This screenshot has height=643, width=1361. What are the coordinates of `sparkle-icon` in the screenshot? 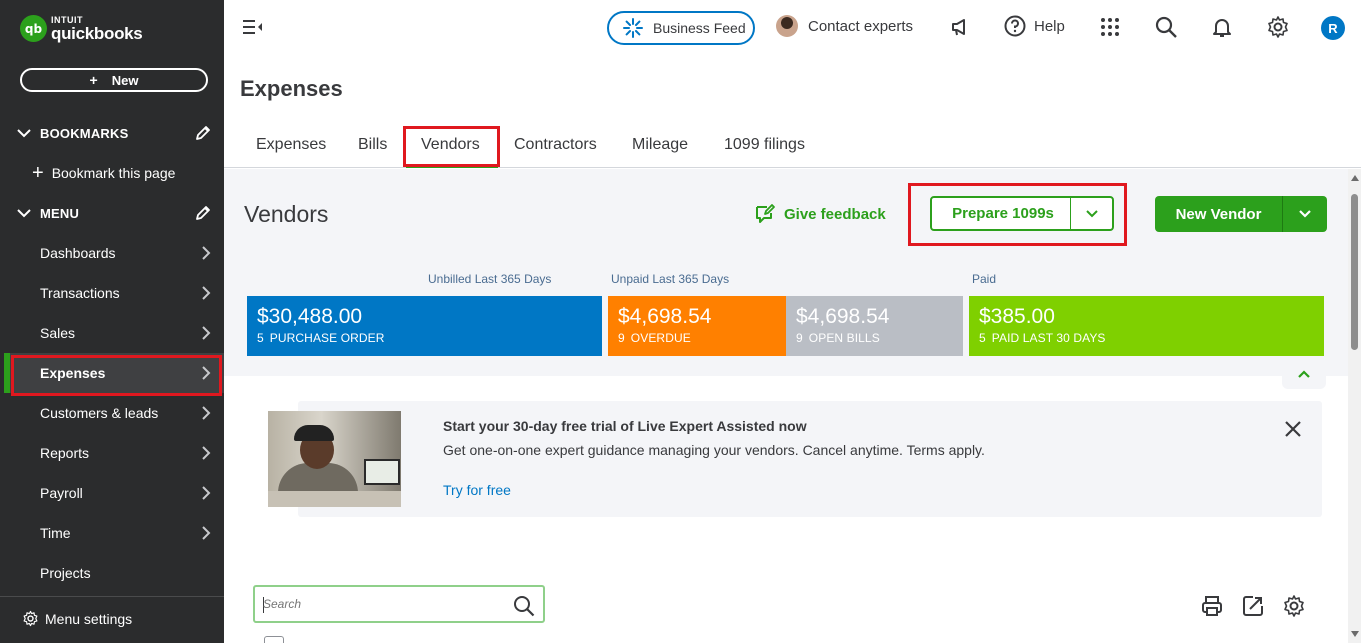 It's located at (633, 28).